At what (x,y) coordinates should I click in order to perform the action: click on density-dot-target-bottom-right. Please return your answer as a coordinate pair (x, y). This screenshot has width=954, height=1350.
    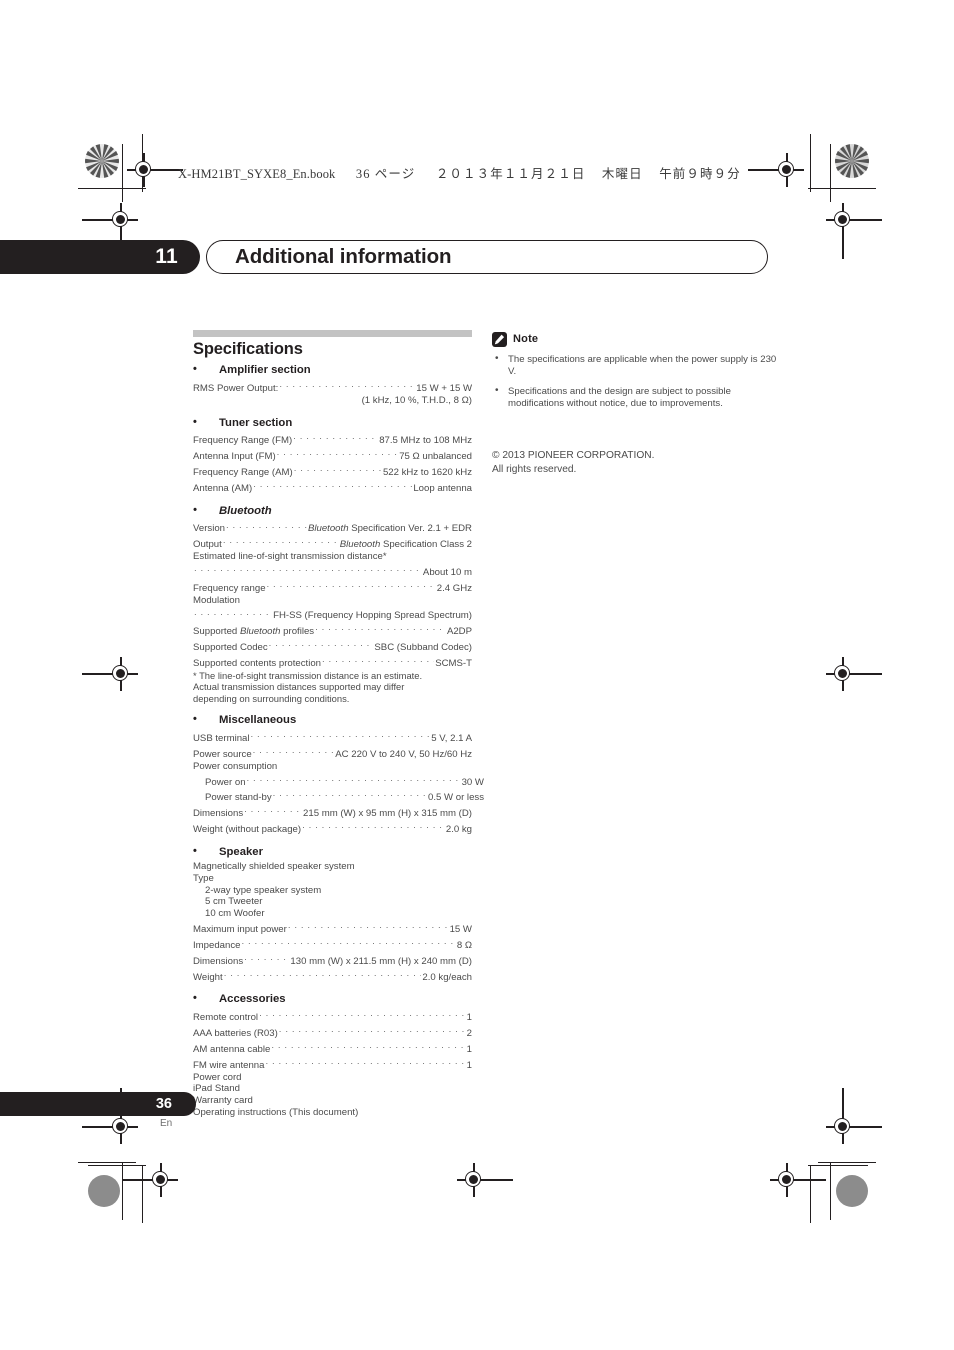
    Looking at the image, I should click on (852, 1191).